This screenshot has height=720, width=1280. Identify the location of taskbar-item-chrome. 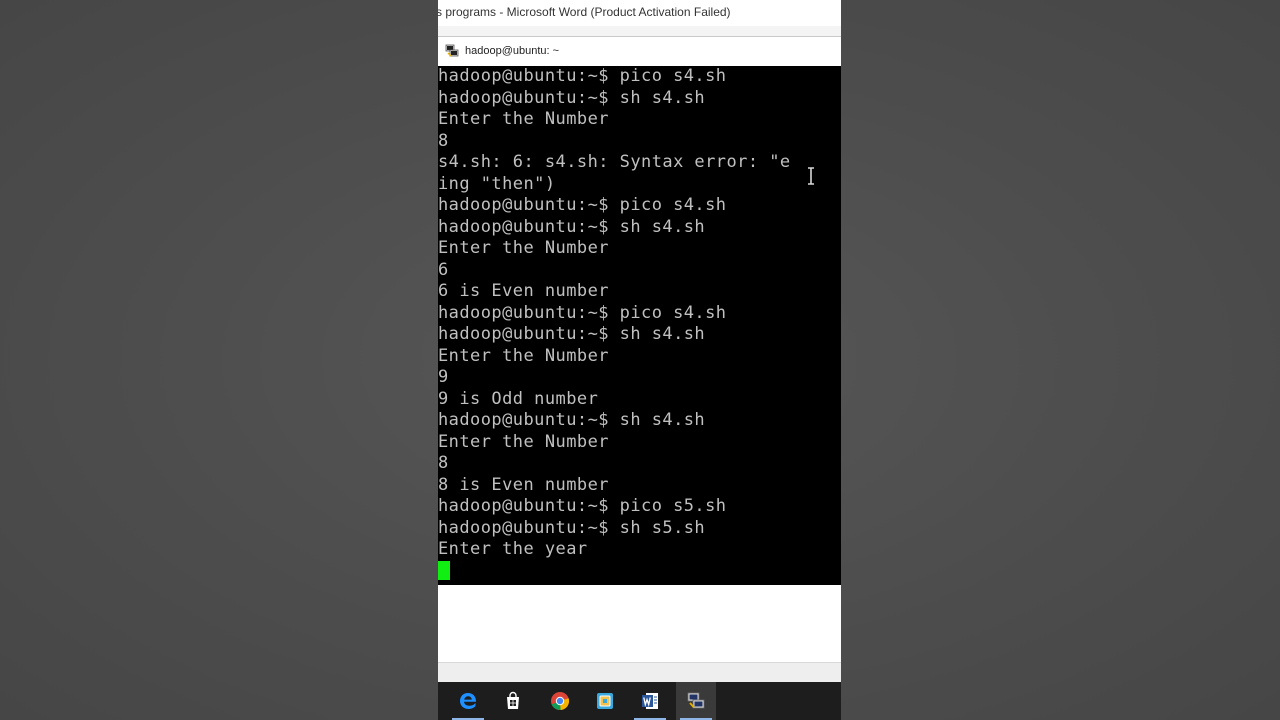
(560, 701).